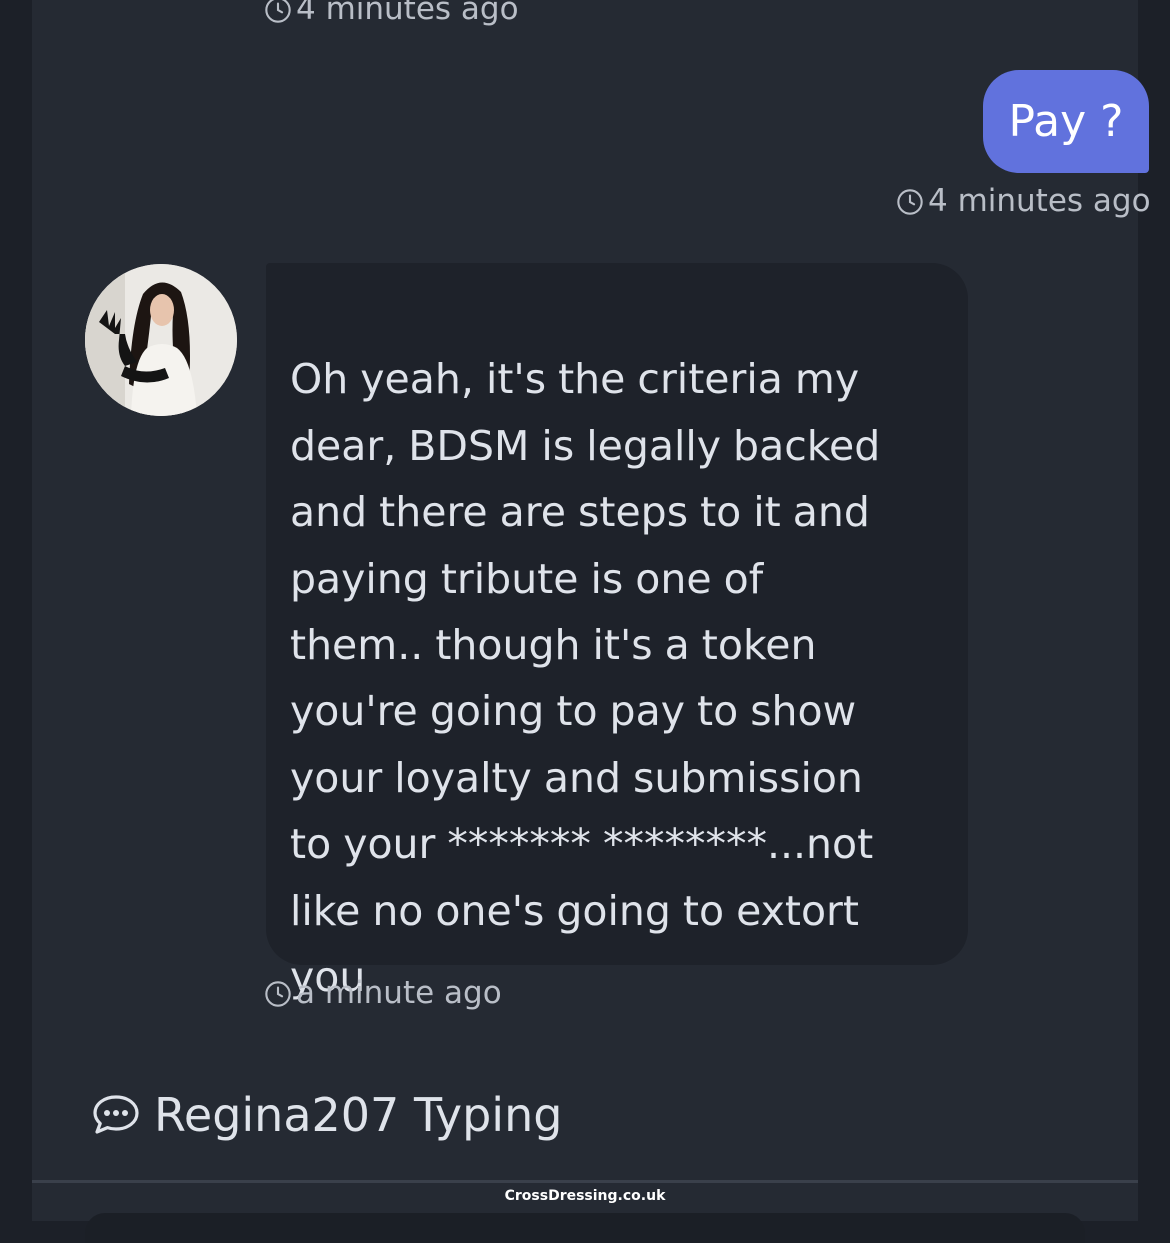  What do you see at coordinates (116, 1114) in the screenshot?
I see `chat-bubble-icon` at bounding box center [116, 1114].